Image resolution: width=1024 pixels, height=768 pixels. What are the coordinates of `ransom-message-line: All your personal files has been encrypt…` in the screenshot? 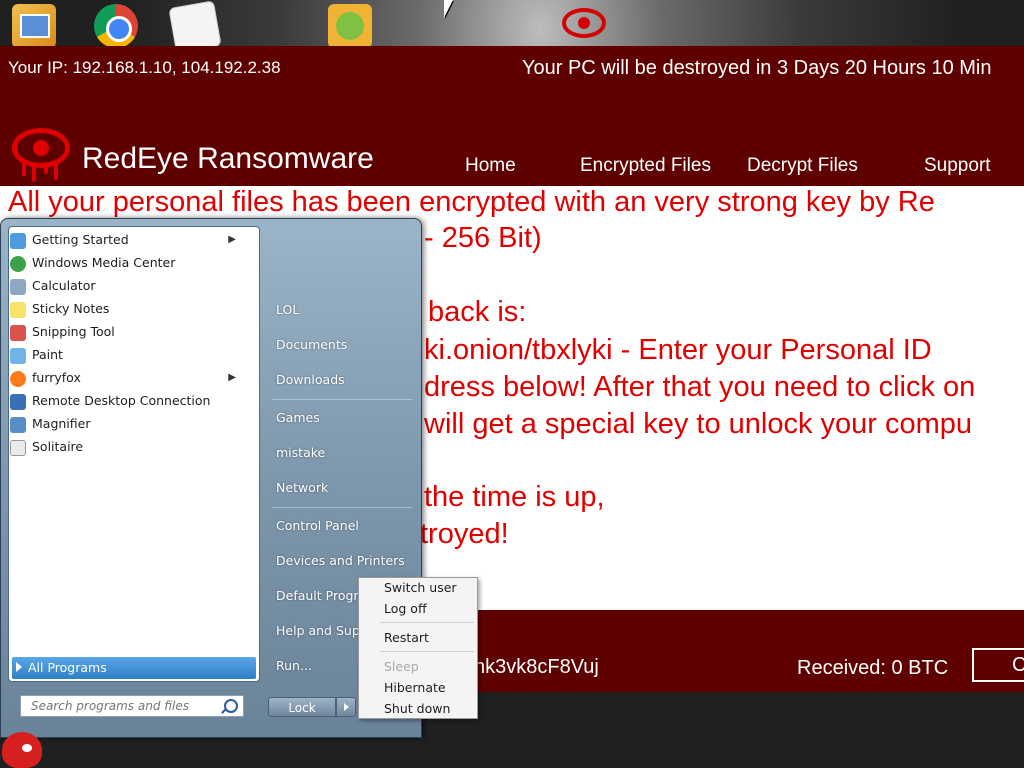 It's located at (471, 202).